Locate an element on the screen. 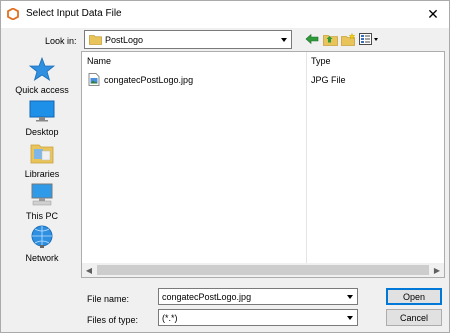  star-icon is located at coordinates (42, 69).